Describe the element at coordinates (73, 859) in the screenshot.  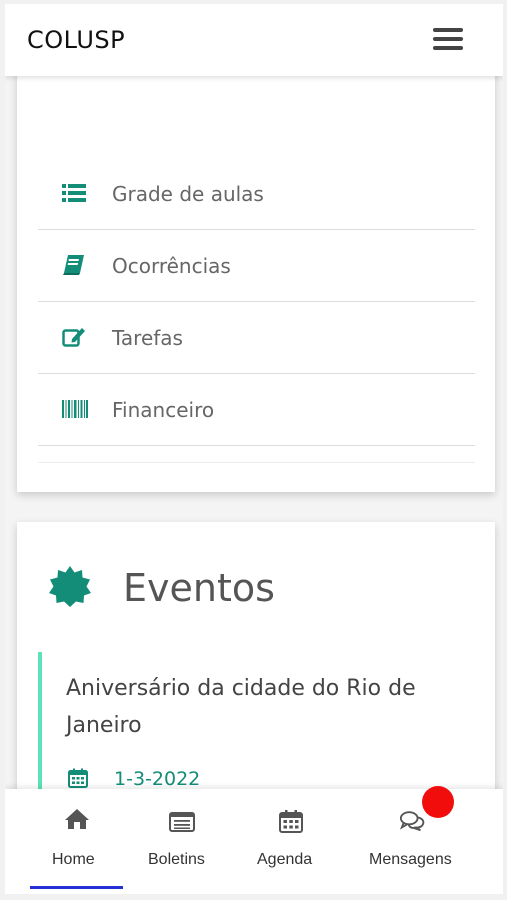
I see `nav-label: Home` at that location.